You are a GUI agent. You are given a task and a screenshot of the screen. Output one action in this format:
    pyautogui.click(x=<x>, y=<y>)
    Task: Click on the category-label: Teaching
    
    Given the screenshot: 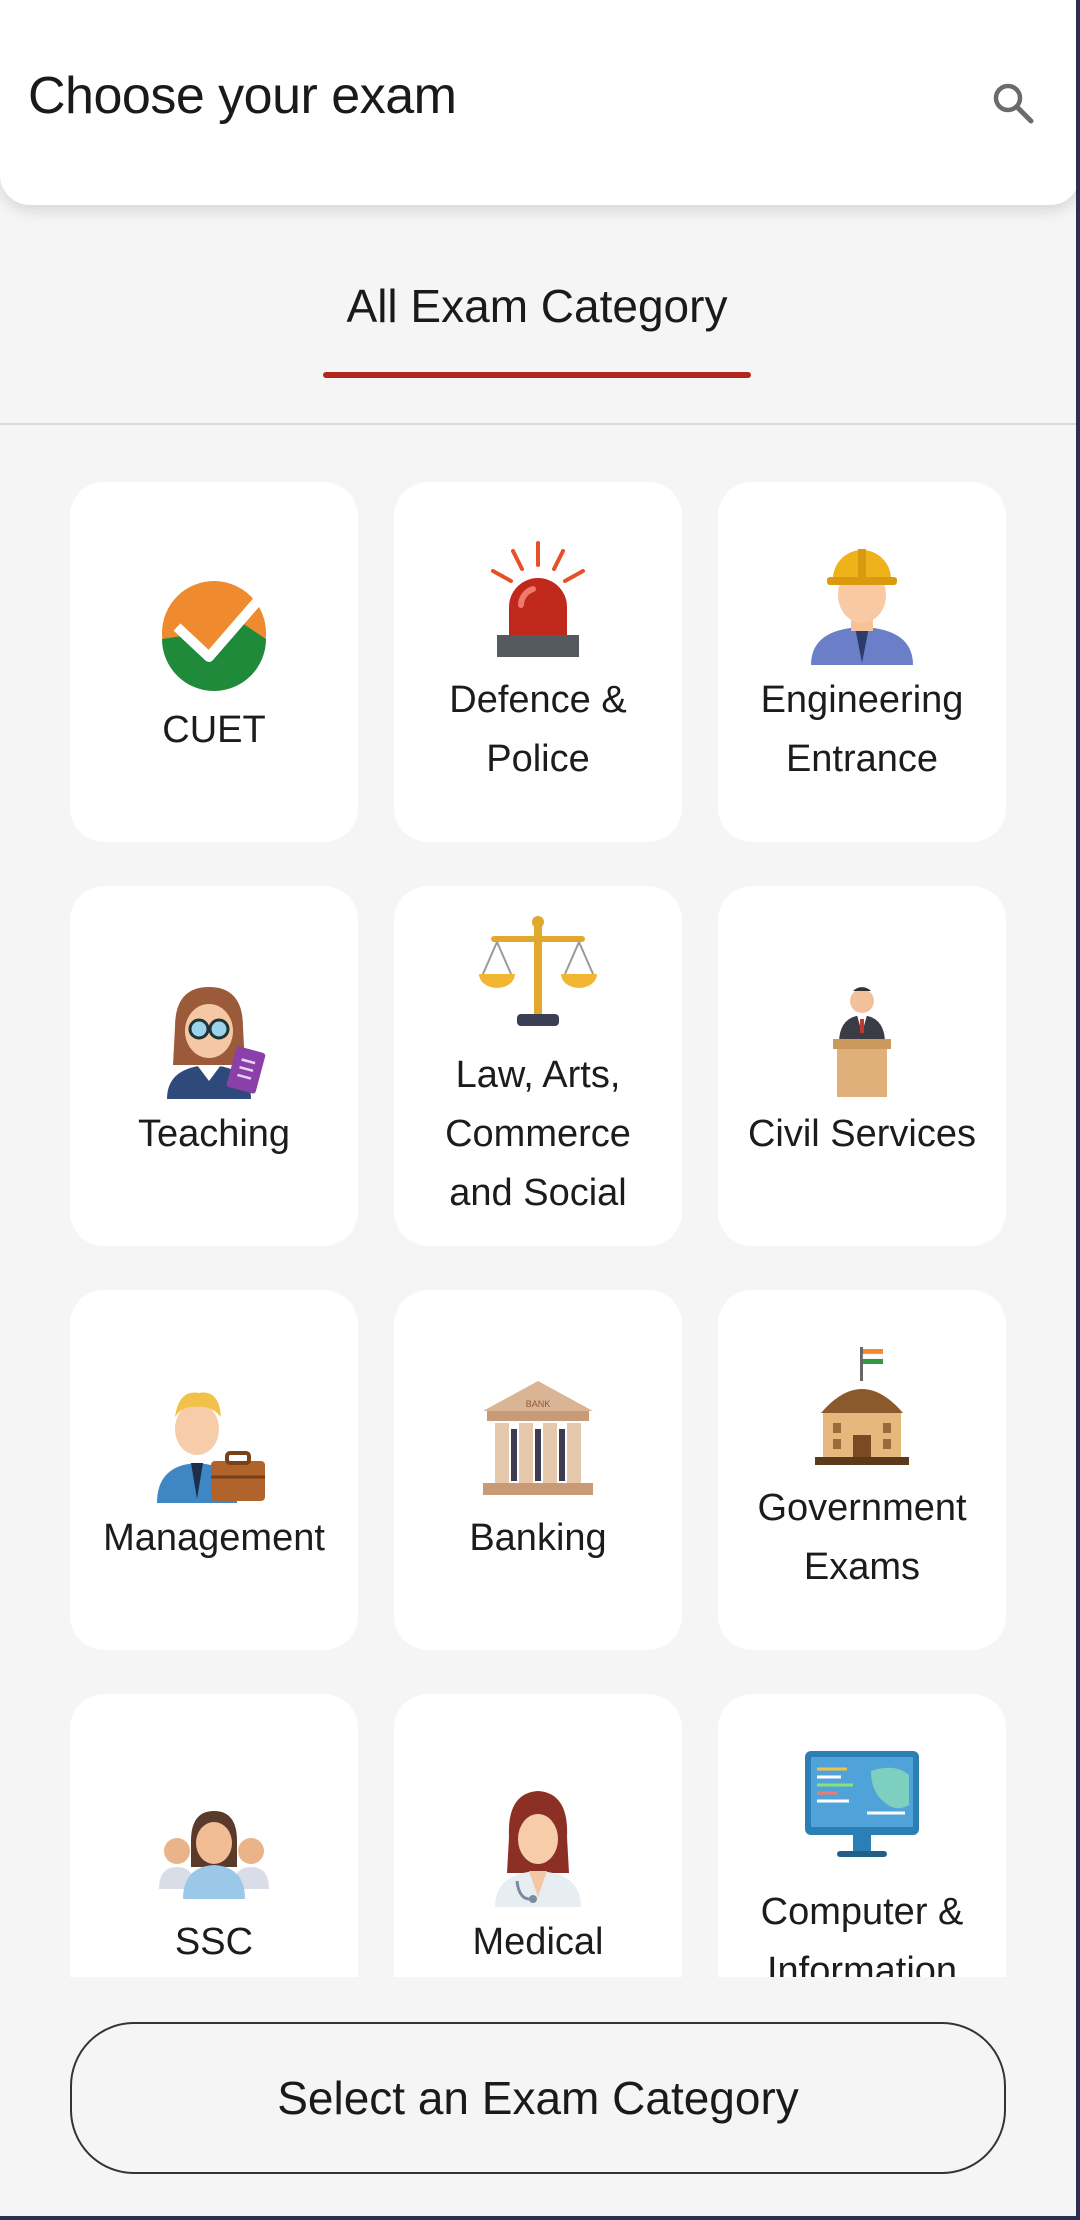 What is the action you would take?
    pyautogui.click(x=214, y=1133)
    